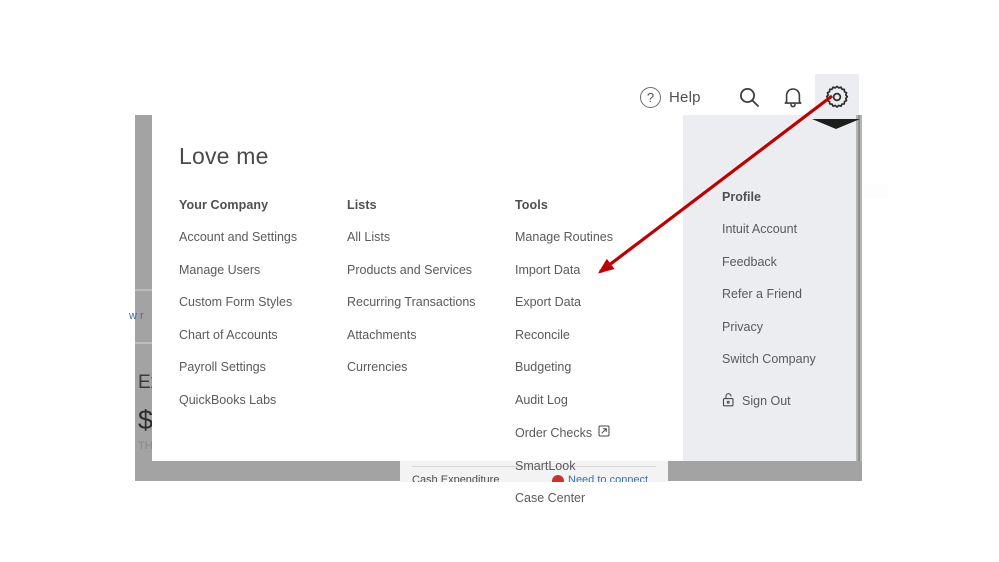  I want to click on menu-item-label: Chart of Accounts, so click(228, 334).